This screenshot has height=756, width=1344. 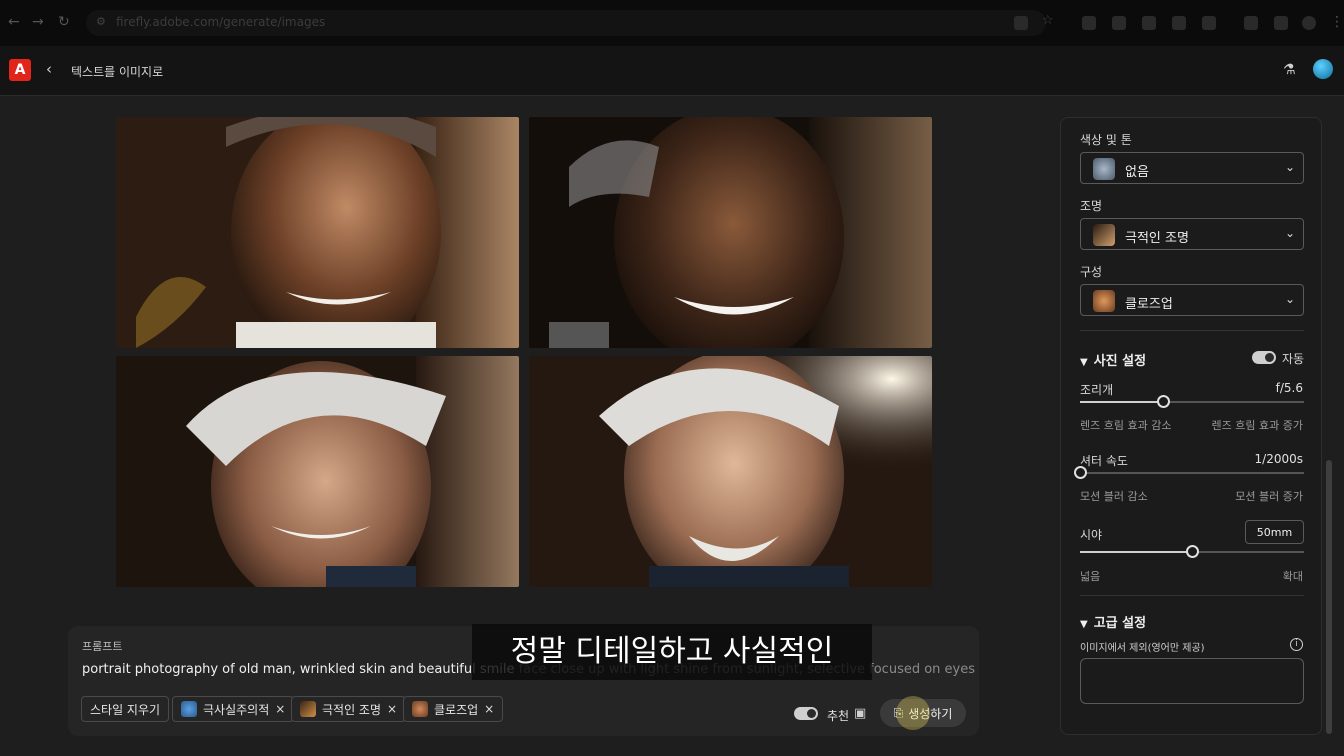 What do you see at coordinates (1104, 235) in the screenshot?
I see `lighting-thumb-icon` at bounding box center [1104, 235].